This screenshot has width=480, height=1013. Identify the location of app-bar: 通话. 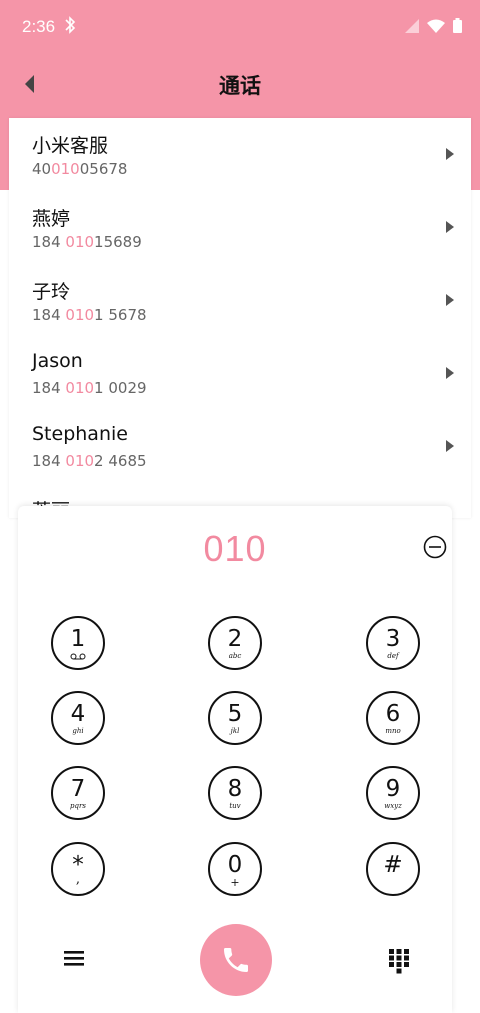
(240, 84).